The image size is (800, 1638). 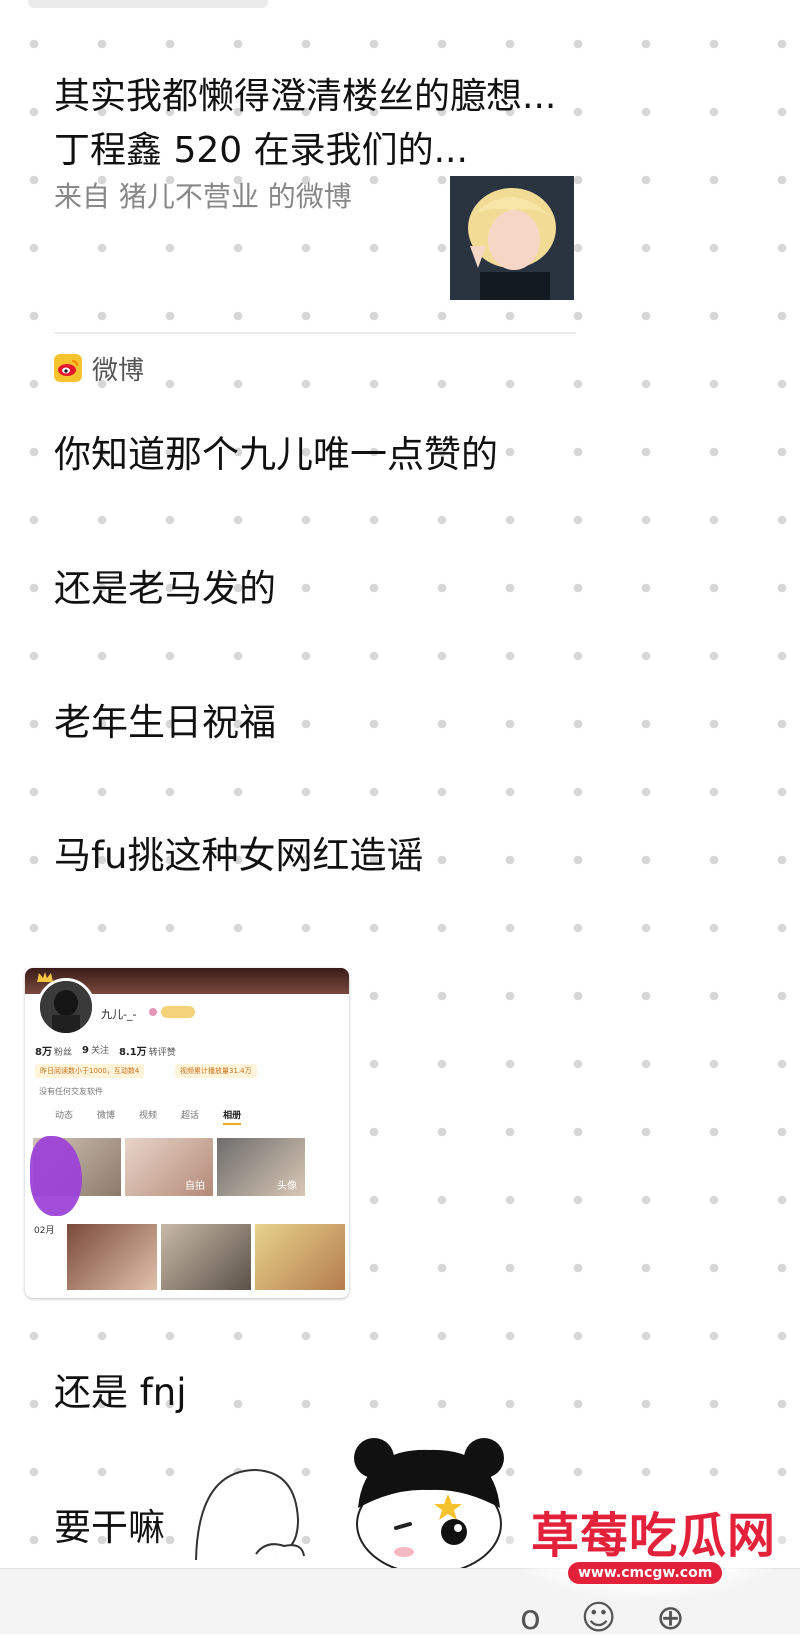 I want to click on input-toolbar-icons: o☺⊕, so click(x=622, y=1618).